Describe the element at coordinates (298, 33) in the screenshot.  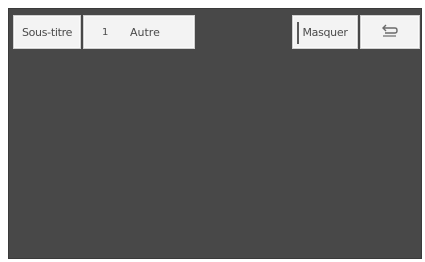
I see `hide-button-bar` at that location.